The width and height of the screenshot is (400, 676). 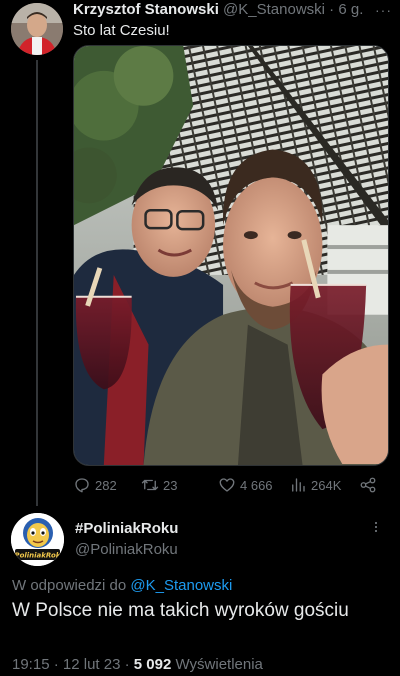 I want to click on avatar-image, so click(x=37, y=29).